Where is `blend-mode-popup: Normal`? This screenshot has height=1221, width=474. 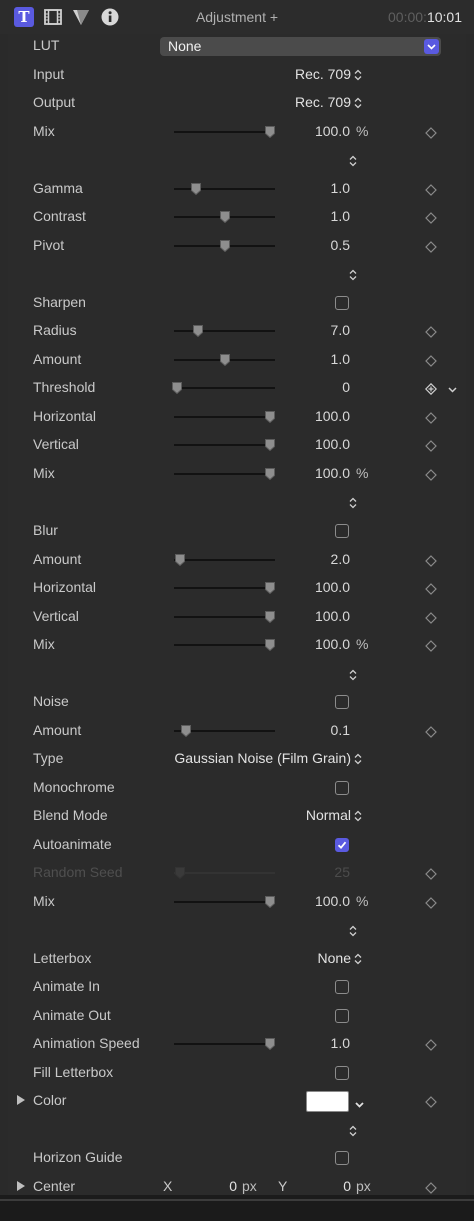
blend-mode-popup: Normal is located at coordinates (334, 816).